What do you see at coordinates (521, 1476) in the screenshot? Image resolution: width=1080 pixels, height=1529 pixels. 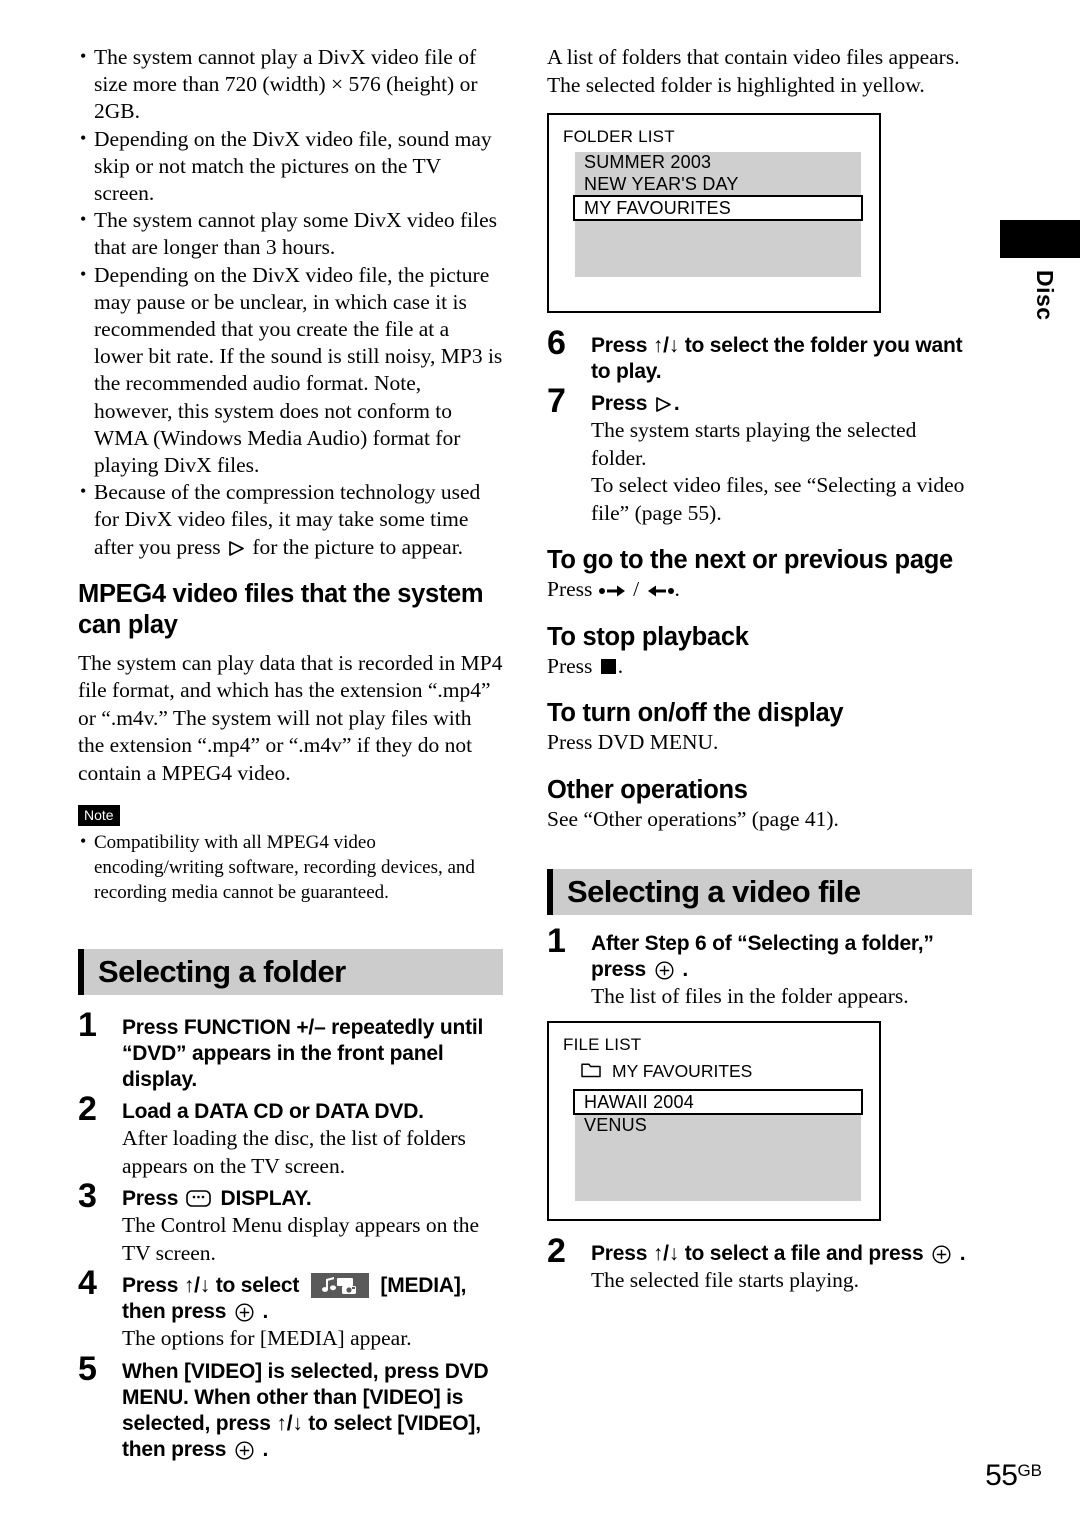 I see `page-footer: 55GB` at bounding box center [521, 1476].